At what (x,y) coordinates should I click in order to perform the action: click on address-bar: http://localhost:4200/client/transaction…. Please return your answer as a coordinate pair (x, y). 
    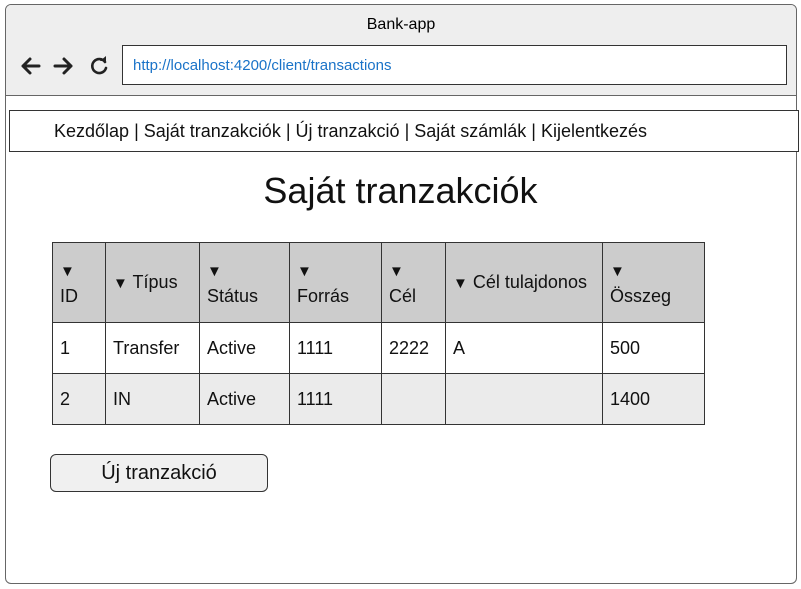
    Looking at the image, I should click on (454, 65).